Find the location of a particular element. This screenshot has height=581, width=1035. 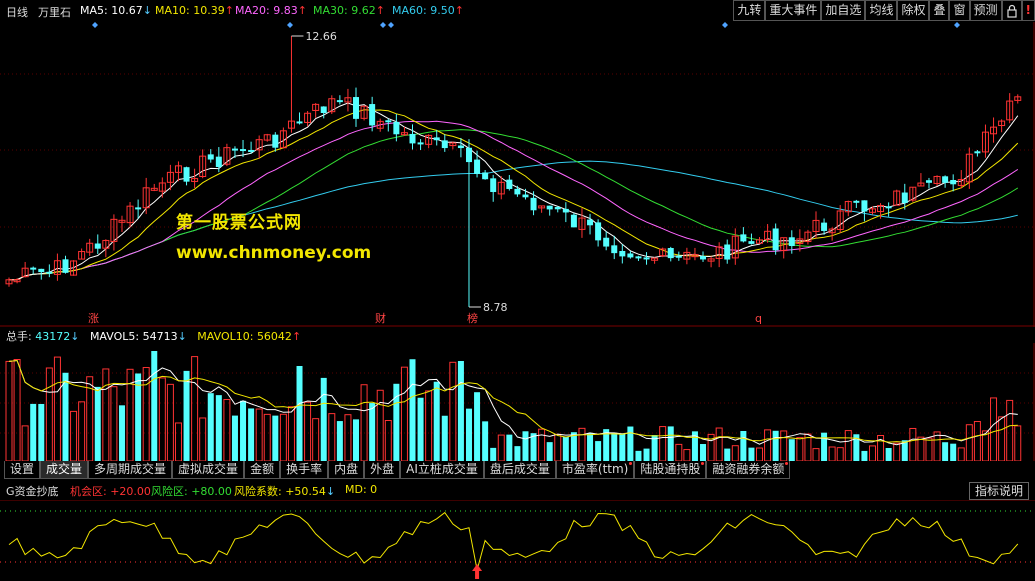

stock-name: 万里石 is located at coordinates (54, 12).